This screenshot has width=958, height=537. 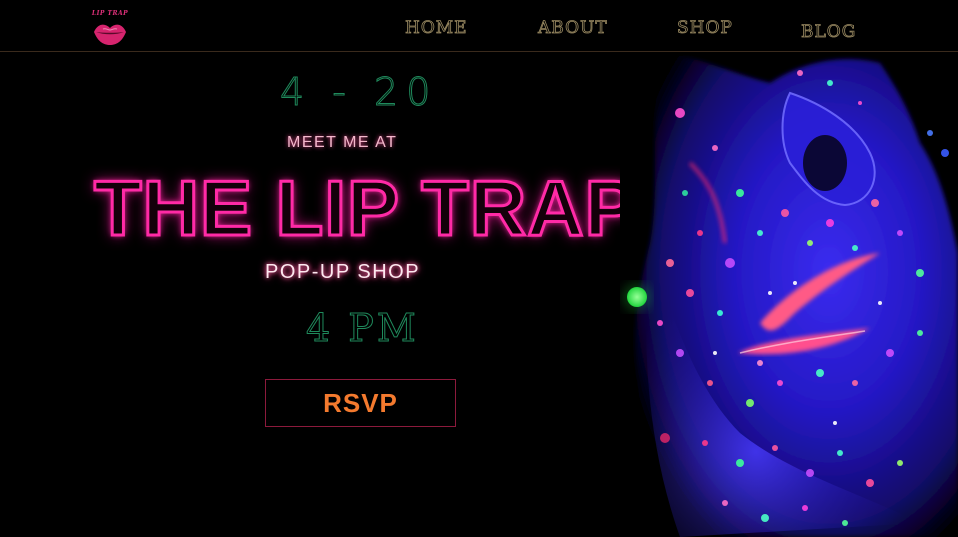 I want to click on rsvp-label: RSVP, so click(x=360, y=402).